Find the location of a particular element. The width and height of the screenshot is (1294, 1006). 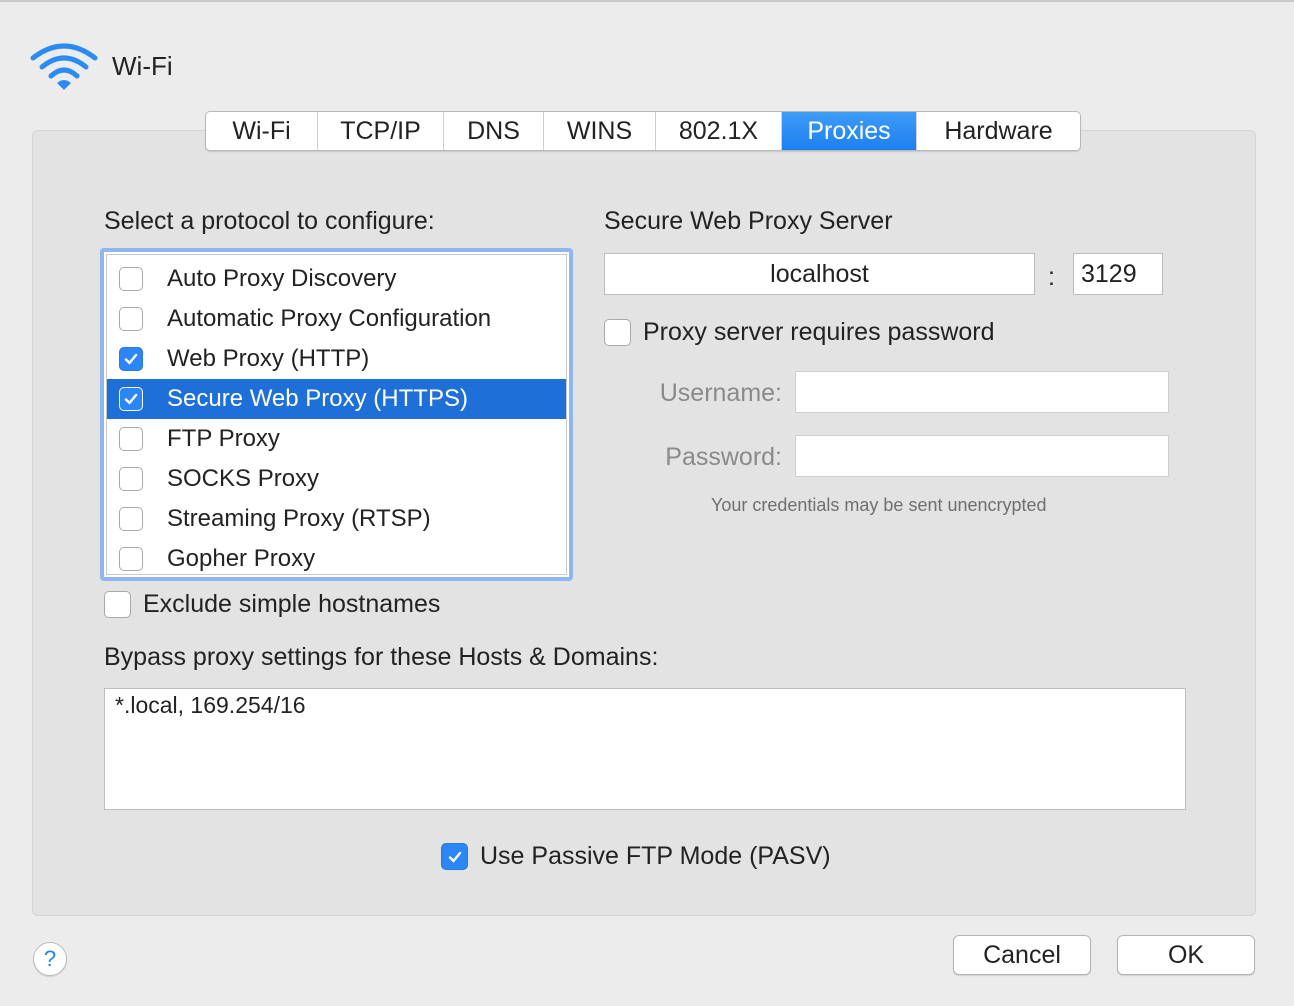

exclude-simple-hostnames-option: Exclude simple hostnames is located at coordinates (272, 604).